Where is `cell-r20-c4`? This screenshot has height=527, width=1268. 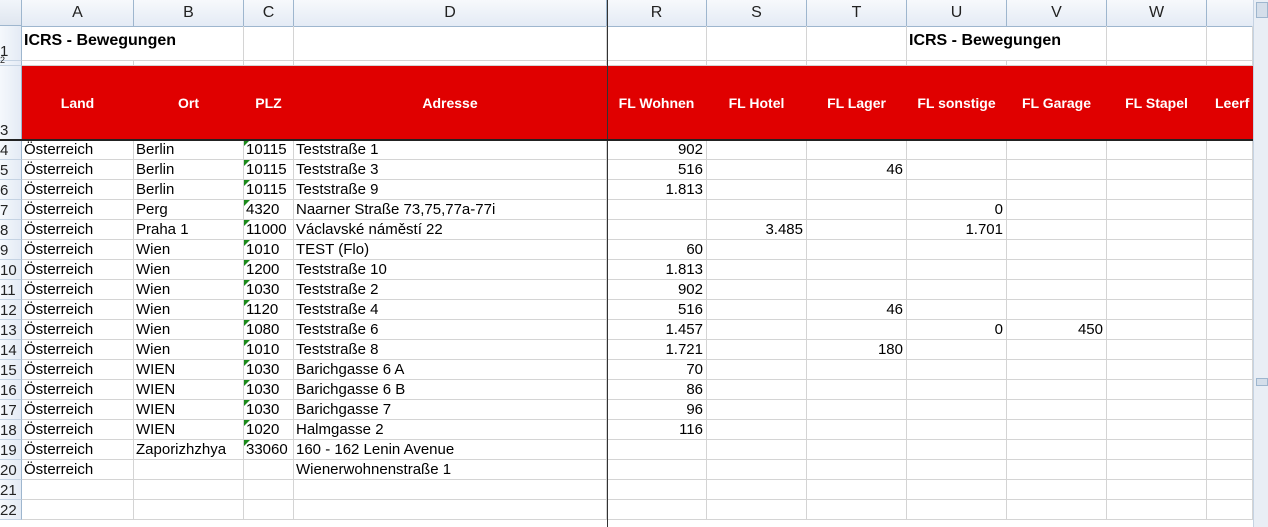
cell-r20-c4 is located at coordinates (657, 470).